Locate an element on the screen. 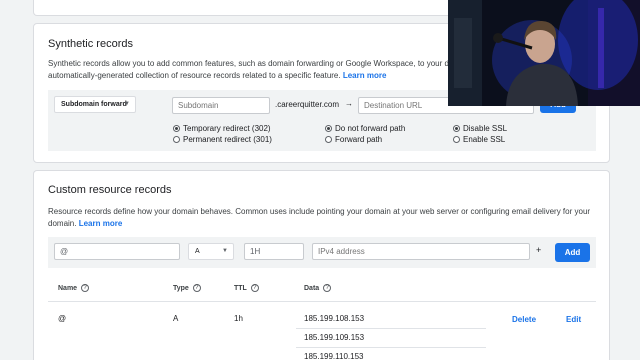  webcam-overlay is located at coordinates (544, 53).